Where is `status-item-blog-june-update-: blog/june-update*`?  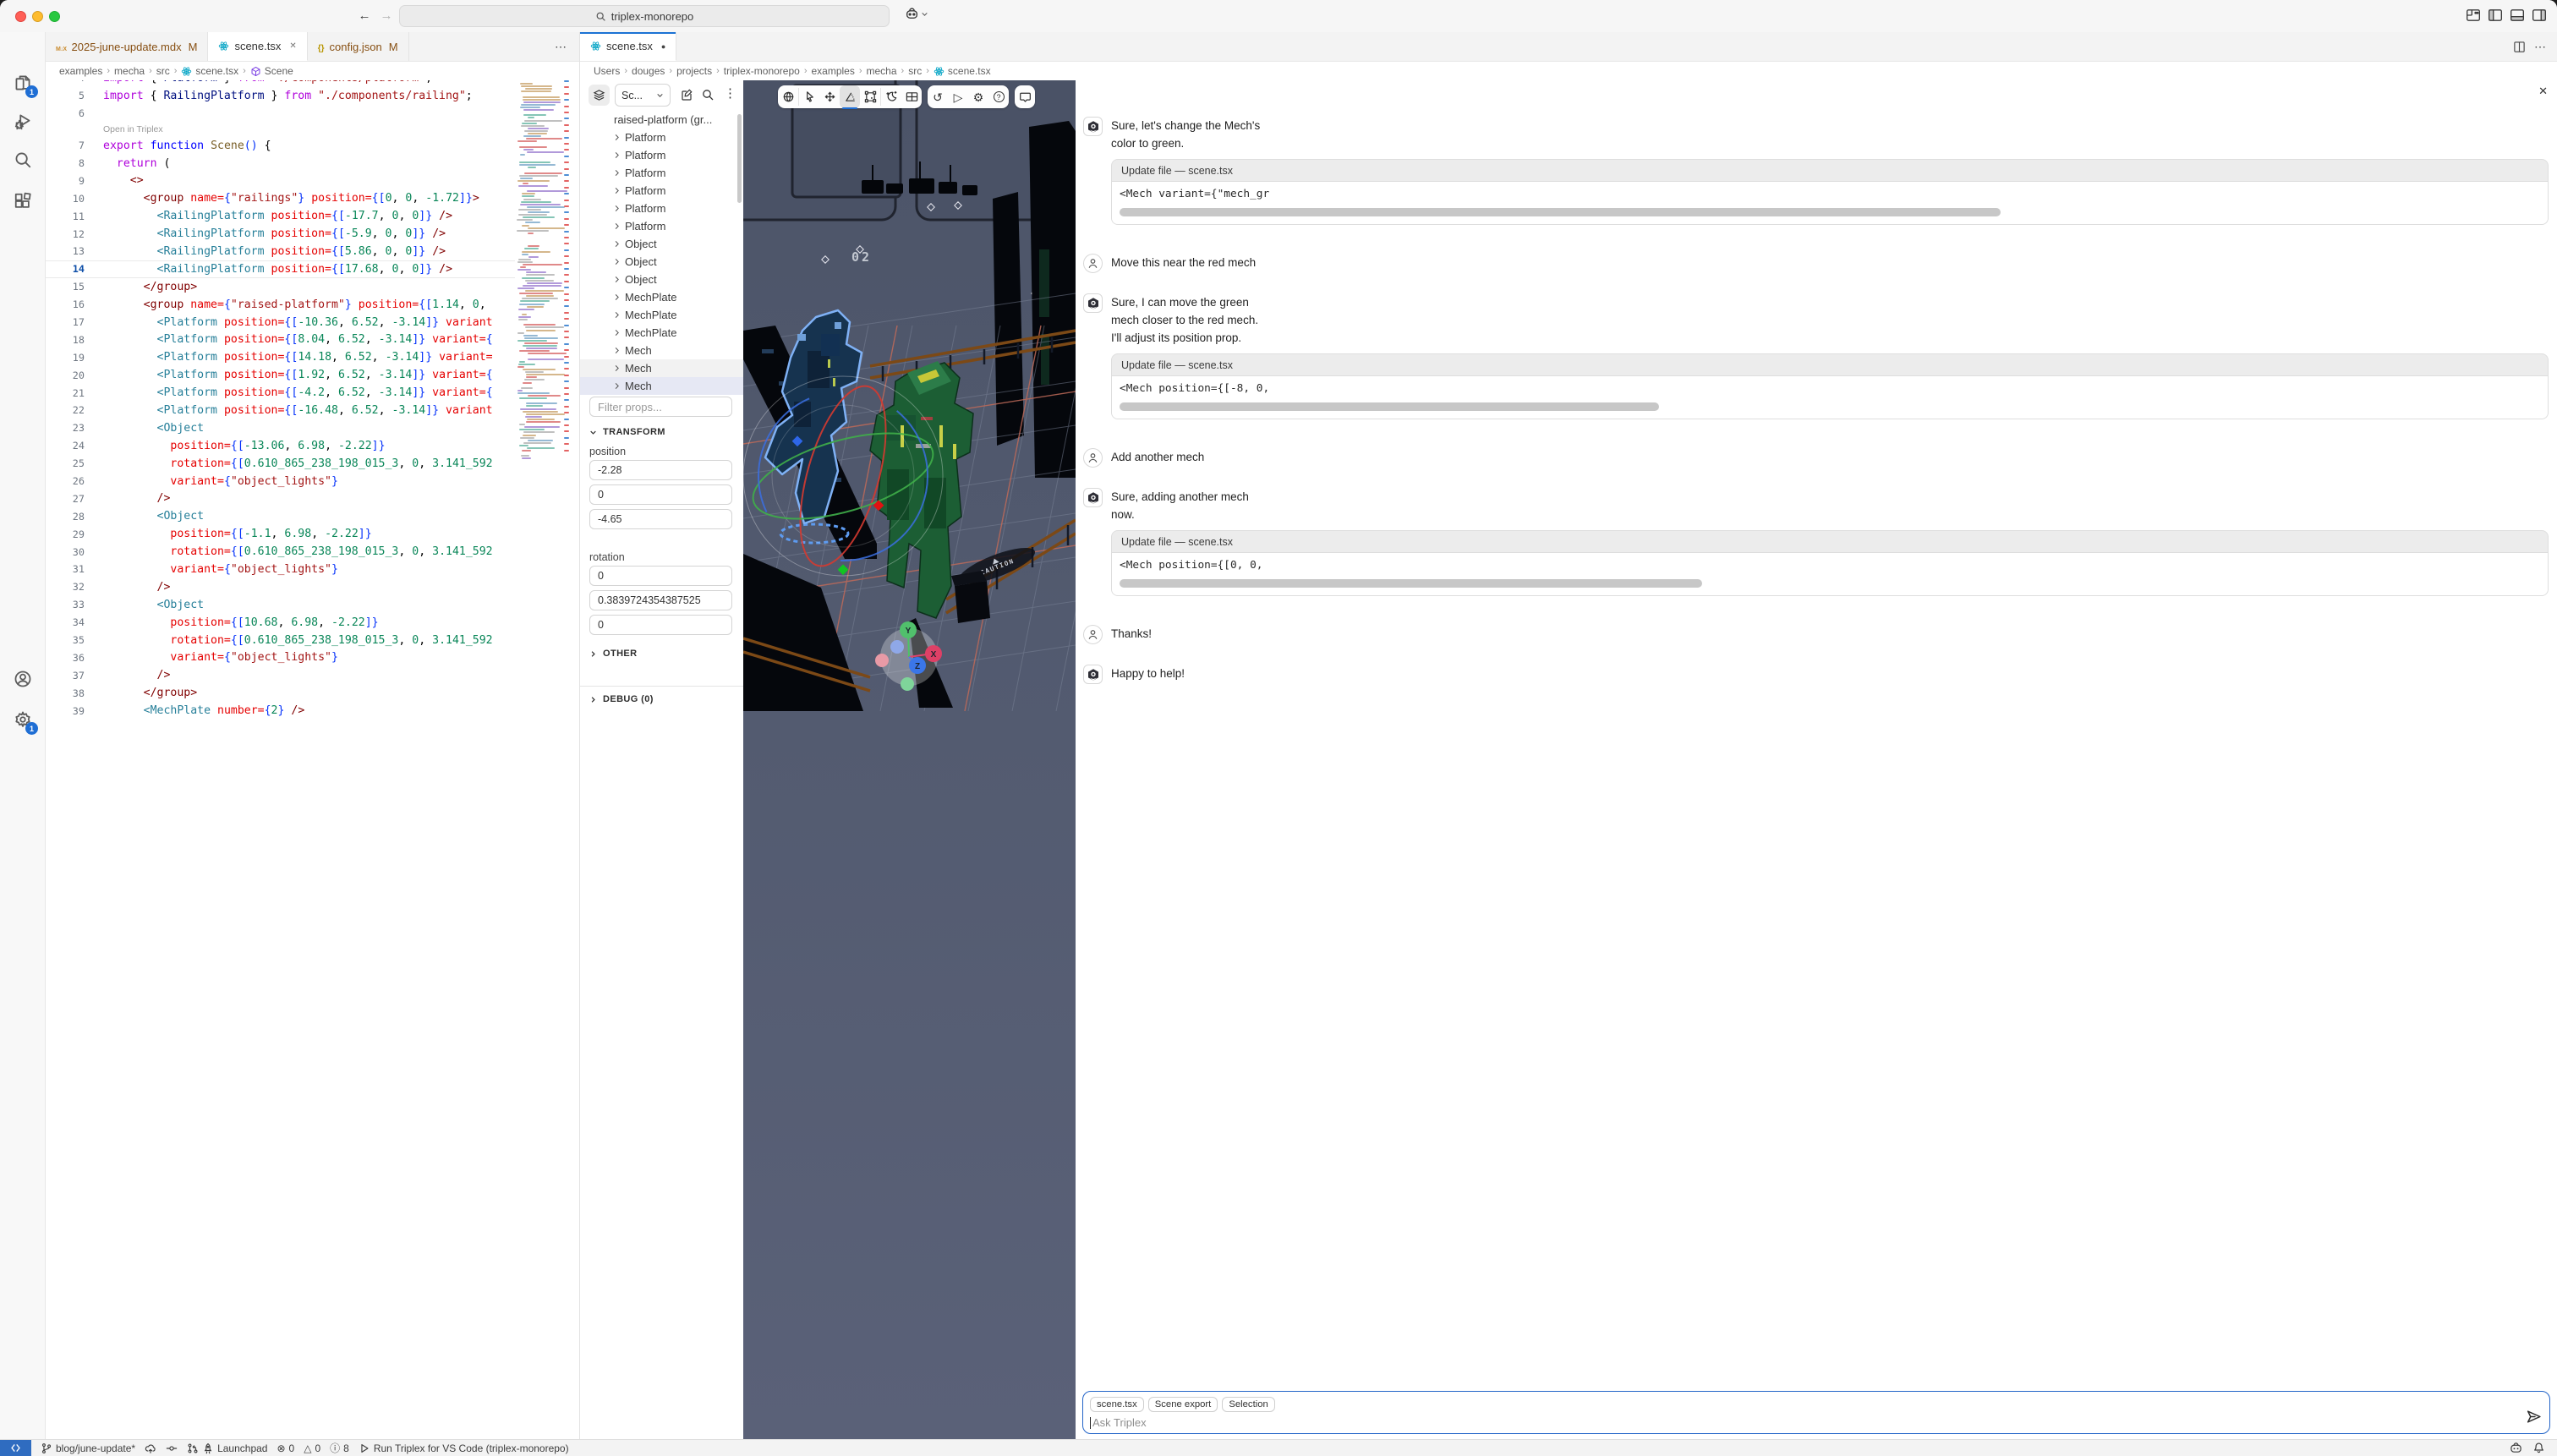
status-item-blog-june-update-: blog/june-update* is located at coordinates (88, 1448).